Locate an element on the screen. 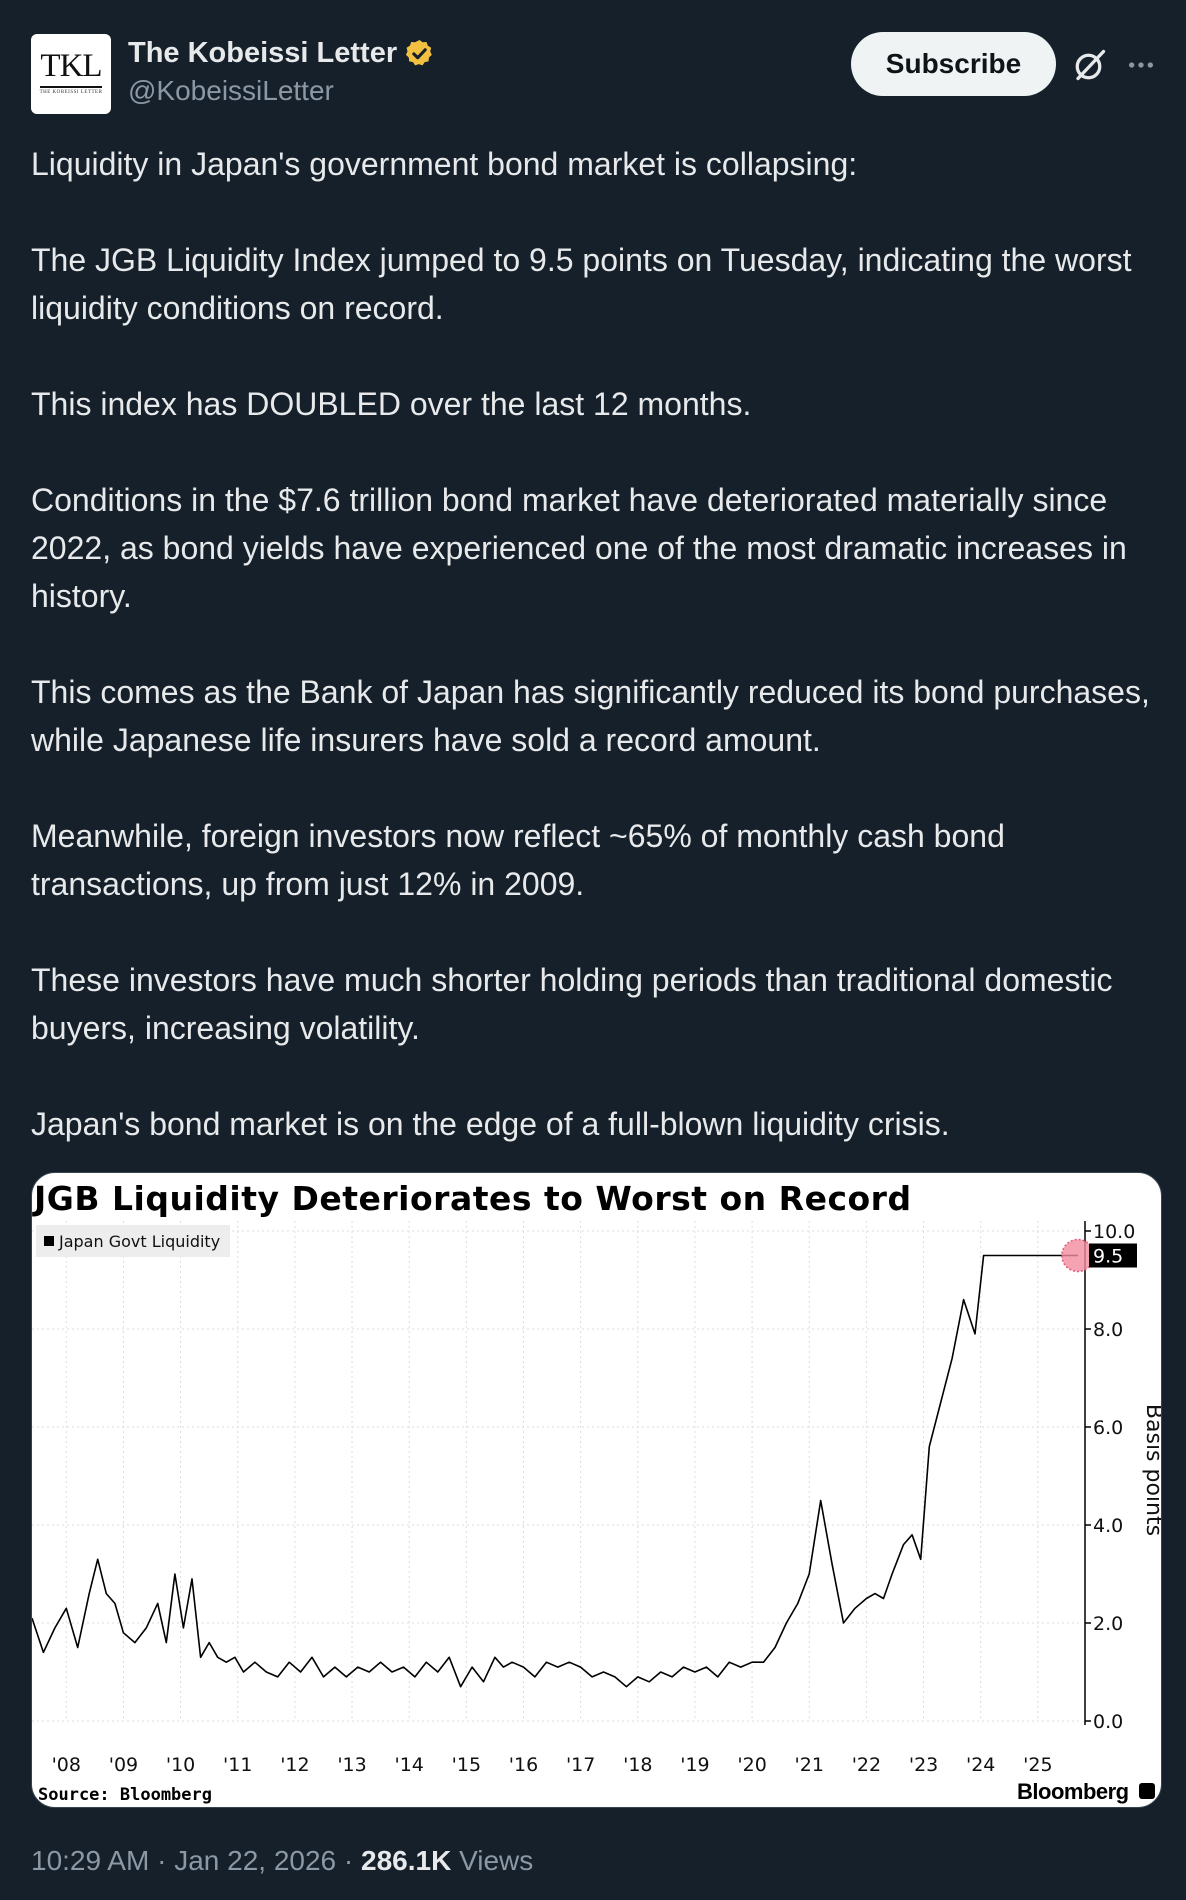 The width and height of the screenshot is (1186, 1900). y-tick-label: 8.0 is located at coordinates (1108, 1330).